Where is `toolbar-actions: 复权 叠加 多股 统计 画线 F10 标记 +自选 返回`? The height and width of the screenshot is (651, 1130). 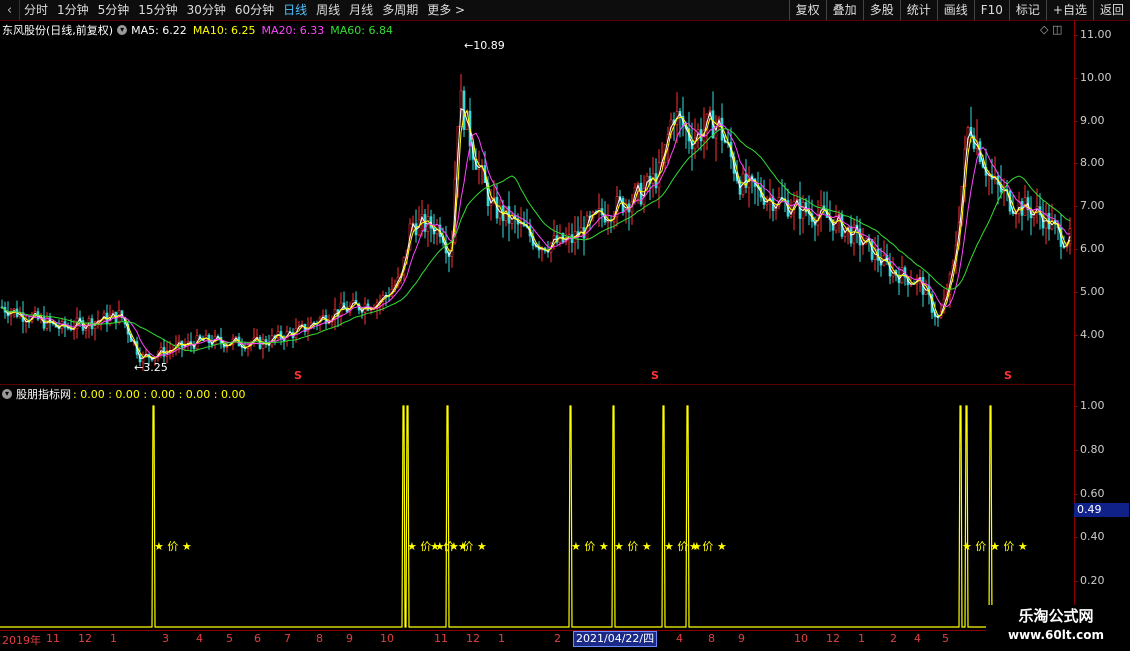 toolbar-actions: 复权 叠加 多股 统计 画线 F10 标记 +自选 返回 is located at coordinates (959, 10).